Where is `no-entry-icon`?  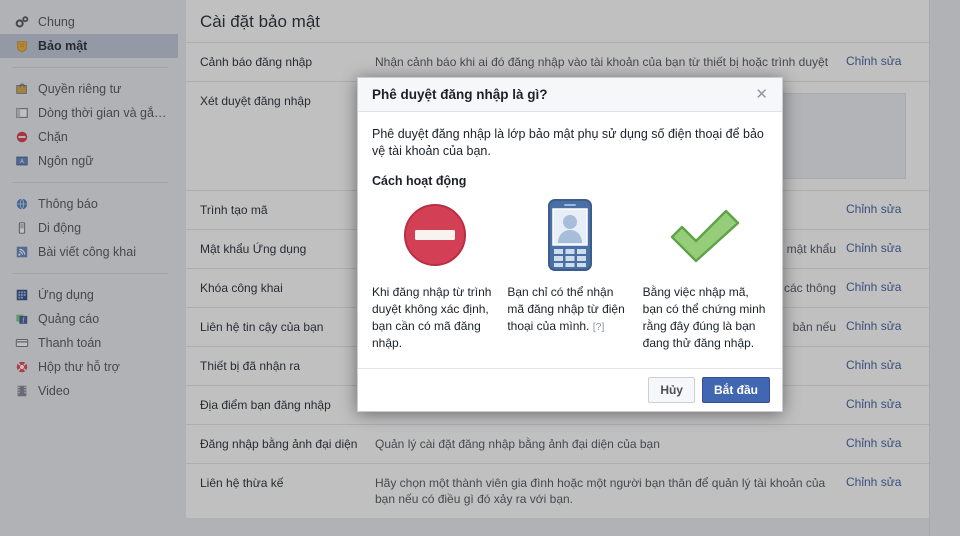 no-entry-icon is located at coordinates (434, 235).